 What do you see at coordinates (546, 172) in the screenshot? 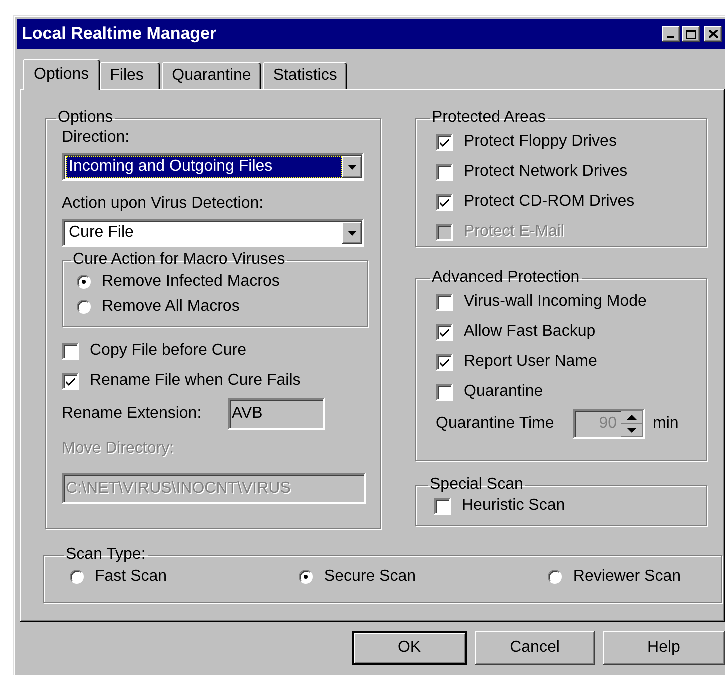
I see `checkbox-label: Protect Network Drives` at bounding box center [546, 172].